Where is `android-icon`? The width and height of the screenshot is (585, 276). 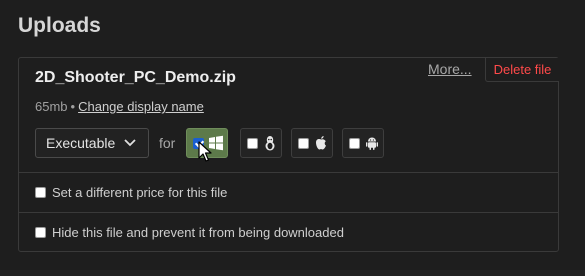
android-icon is located at coordinates (372, 143).